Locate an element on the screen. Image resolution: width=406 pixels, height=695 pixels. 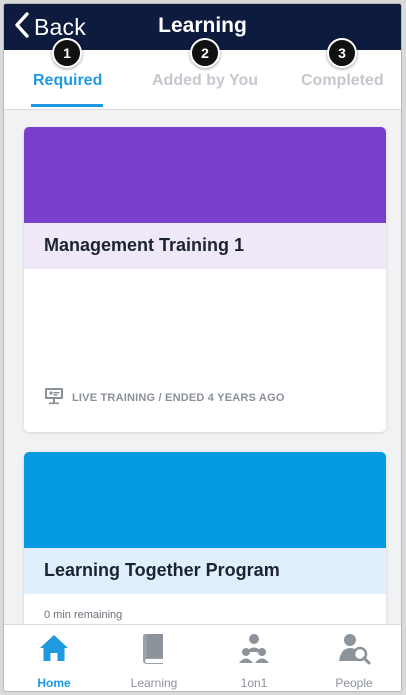
nav-1on1: 1on1 is located at coordinates (254, 660).